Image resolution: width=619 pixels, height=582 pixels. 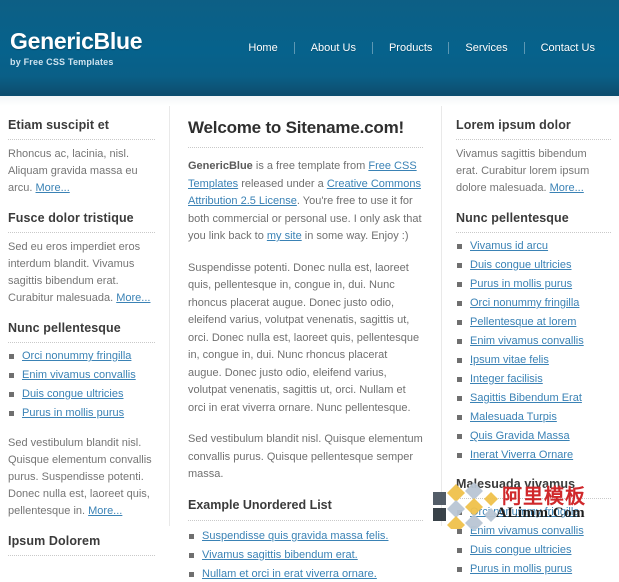 What do you see at coordinates (521, 455) in the screenshot?
I see `list-item-link: Inerat Viverra Ornare` at bounding box center [521, 455].